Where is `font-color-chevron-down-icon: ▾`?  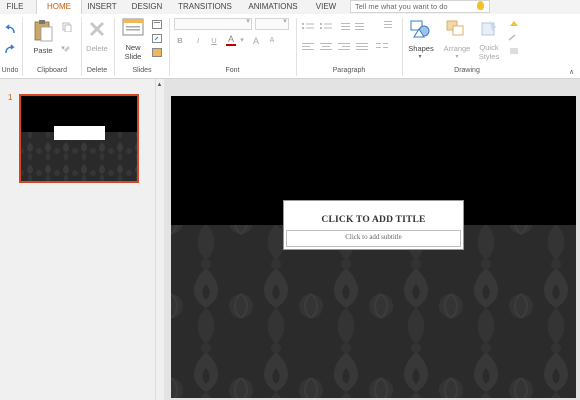 font-color-chevron-down-icon: ▾ is located at coordinates (242, 40).